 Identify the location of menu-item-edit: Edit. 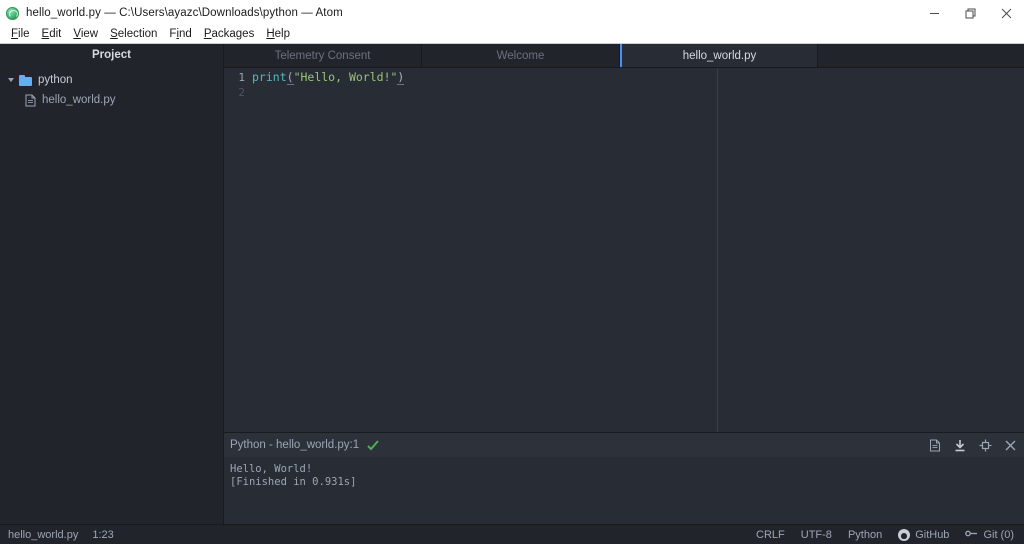
(52, 34).